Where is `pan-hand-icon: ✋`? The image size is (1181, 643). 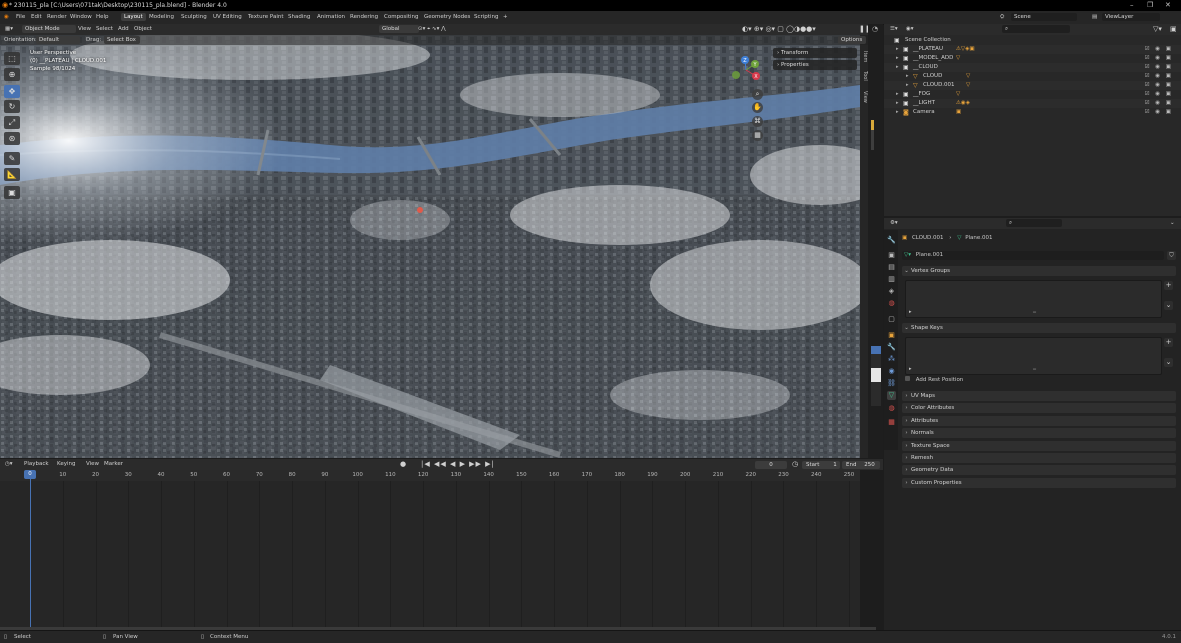
pan-hand-icon: ✋ is located at coordinates (757, 107).